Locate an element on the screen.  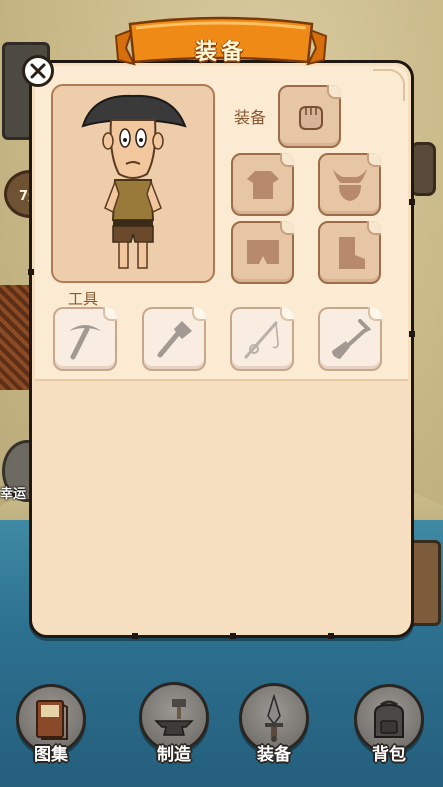
shirt-icon is located at coordinates (262, 184).